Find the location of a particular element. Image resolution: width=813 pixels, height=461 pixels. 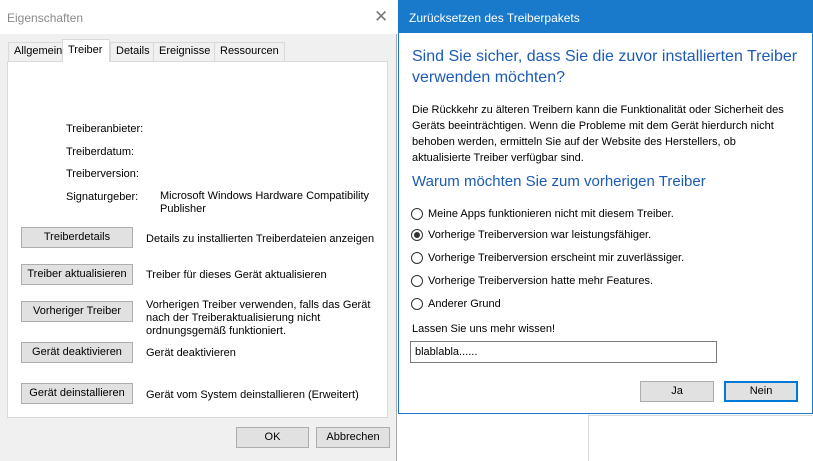

rollback-dialog-titlebar: Zurücksetzen des Treiberpakets is located at coordinates (605, 17).